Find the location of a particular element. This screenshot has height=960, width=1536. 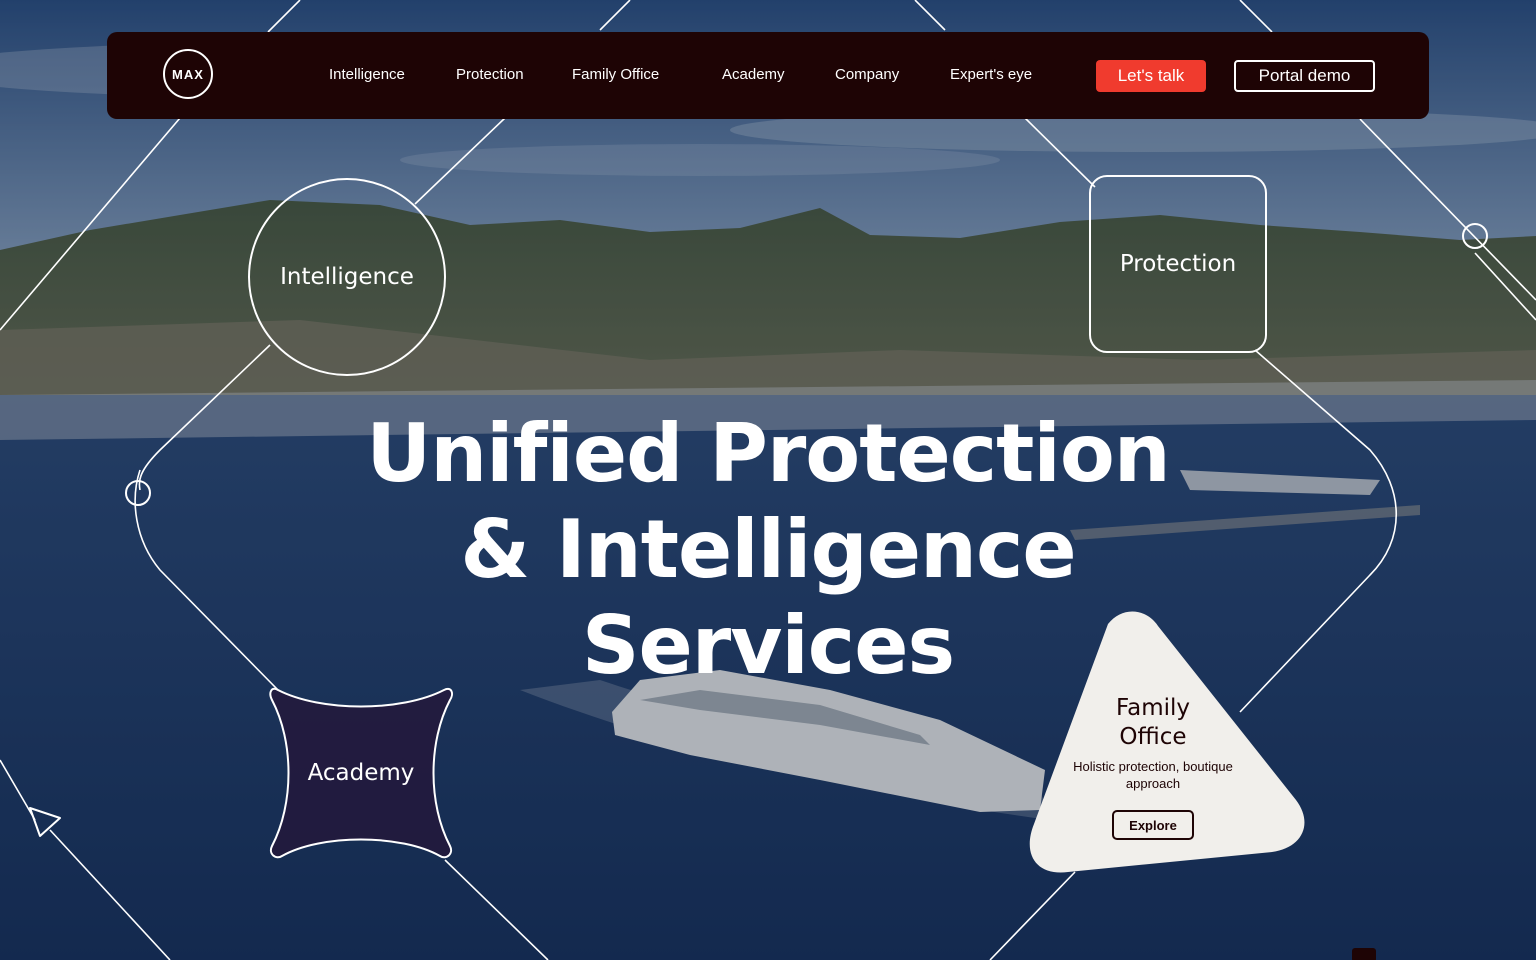

nav-link-intelligence: Intelligence is located at coordinates (367, 74).